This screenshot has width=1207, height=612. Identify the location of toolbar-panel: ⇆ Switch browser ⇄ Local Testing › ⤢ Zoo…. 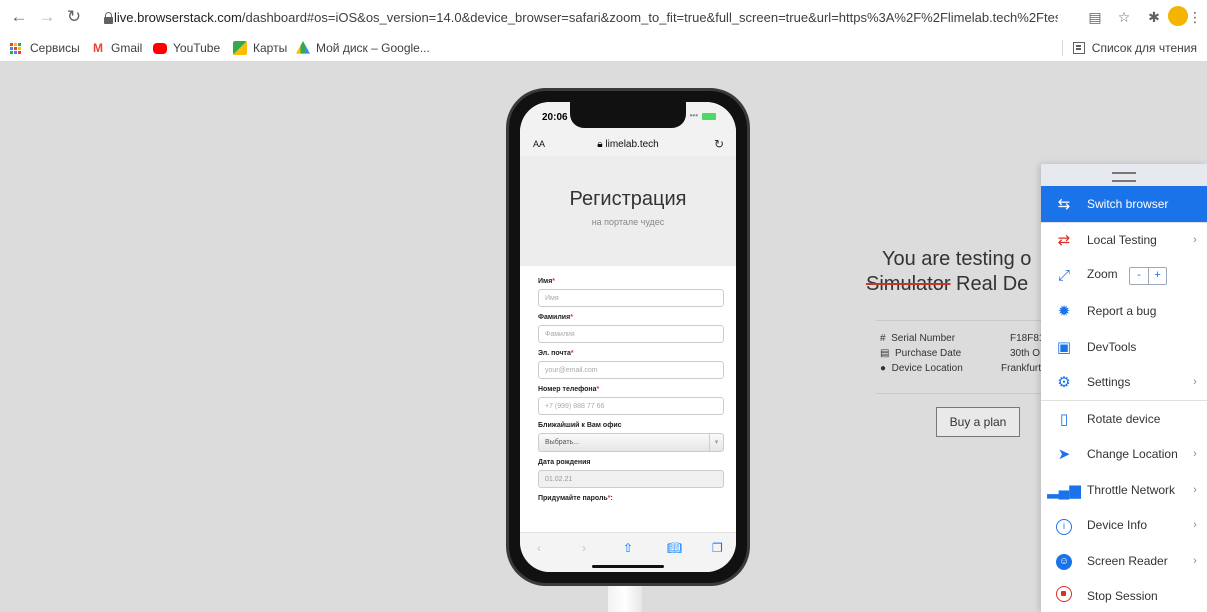
(1124, 388).